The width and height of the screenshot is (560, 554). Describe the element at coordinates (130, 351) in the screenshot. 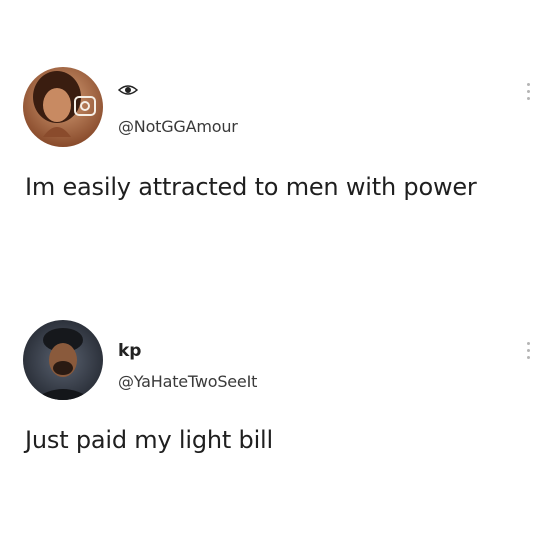

I see `display-name: kp` at that location.